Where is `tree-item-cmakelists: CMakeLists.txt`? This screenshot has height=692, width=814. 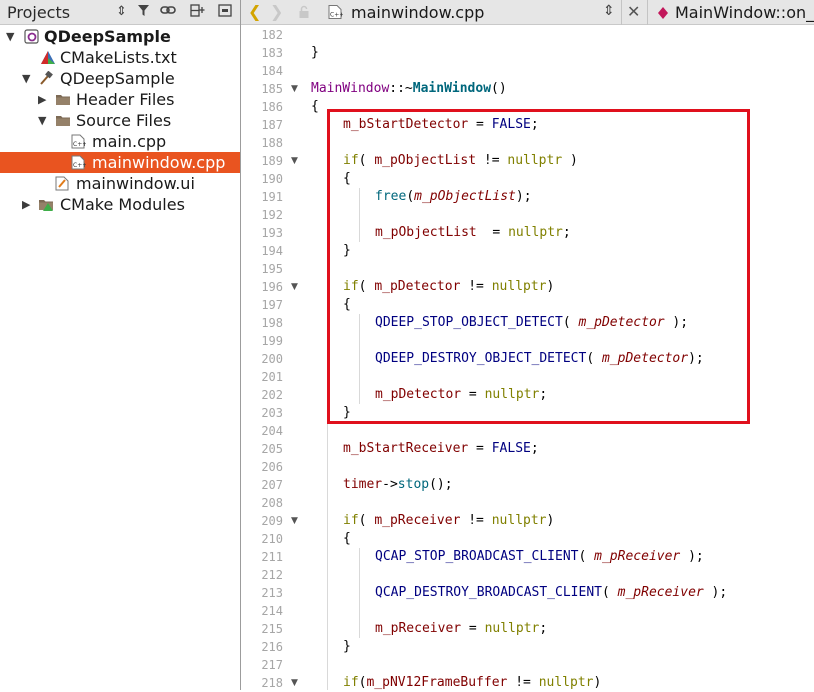
tree-item-cmakelists: CMakeLists.txt is located at coordinates (120, 57).